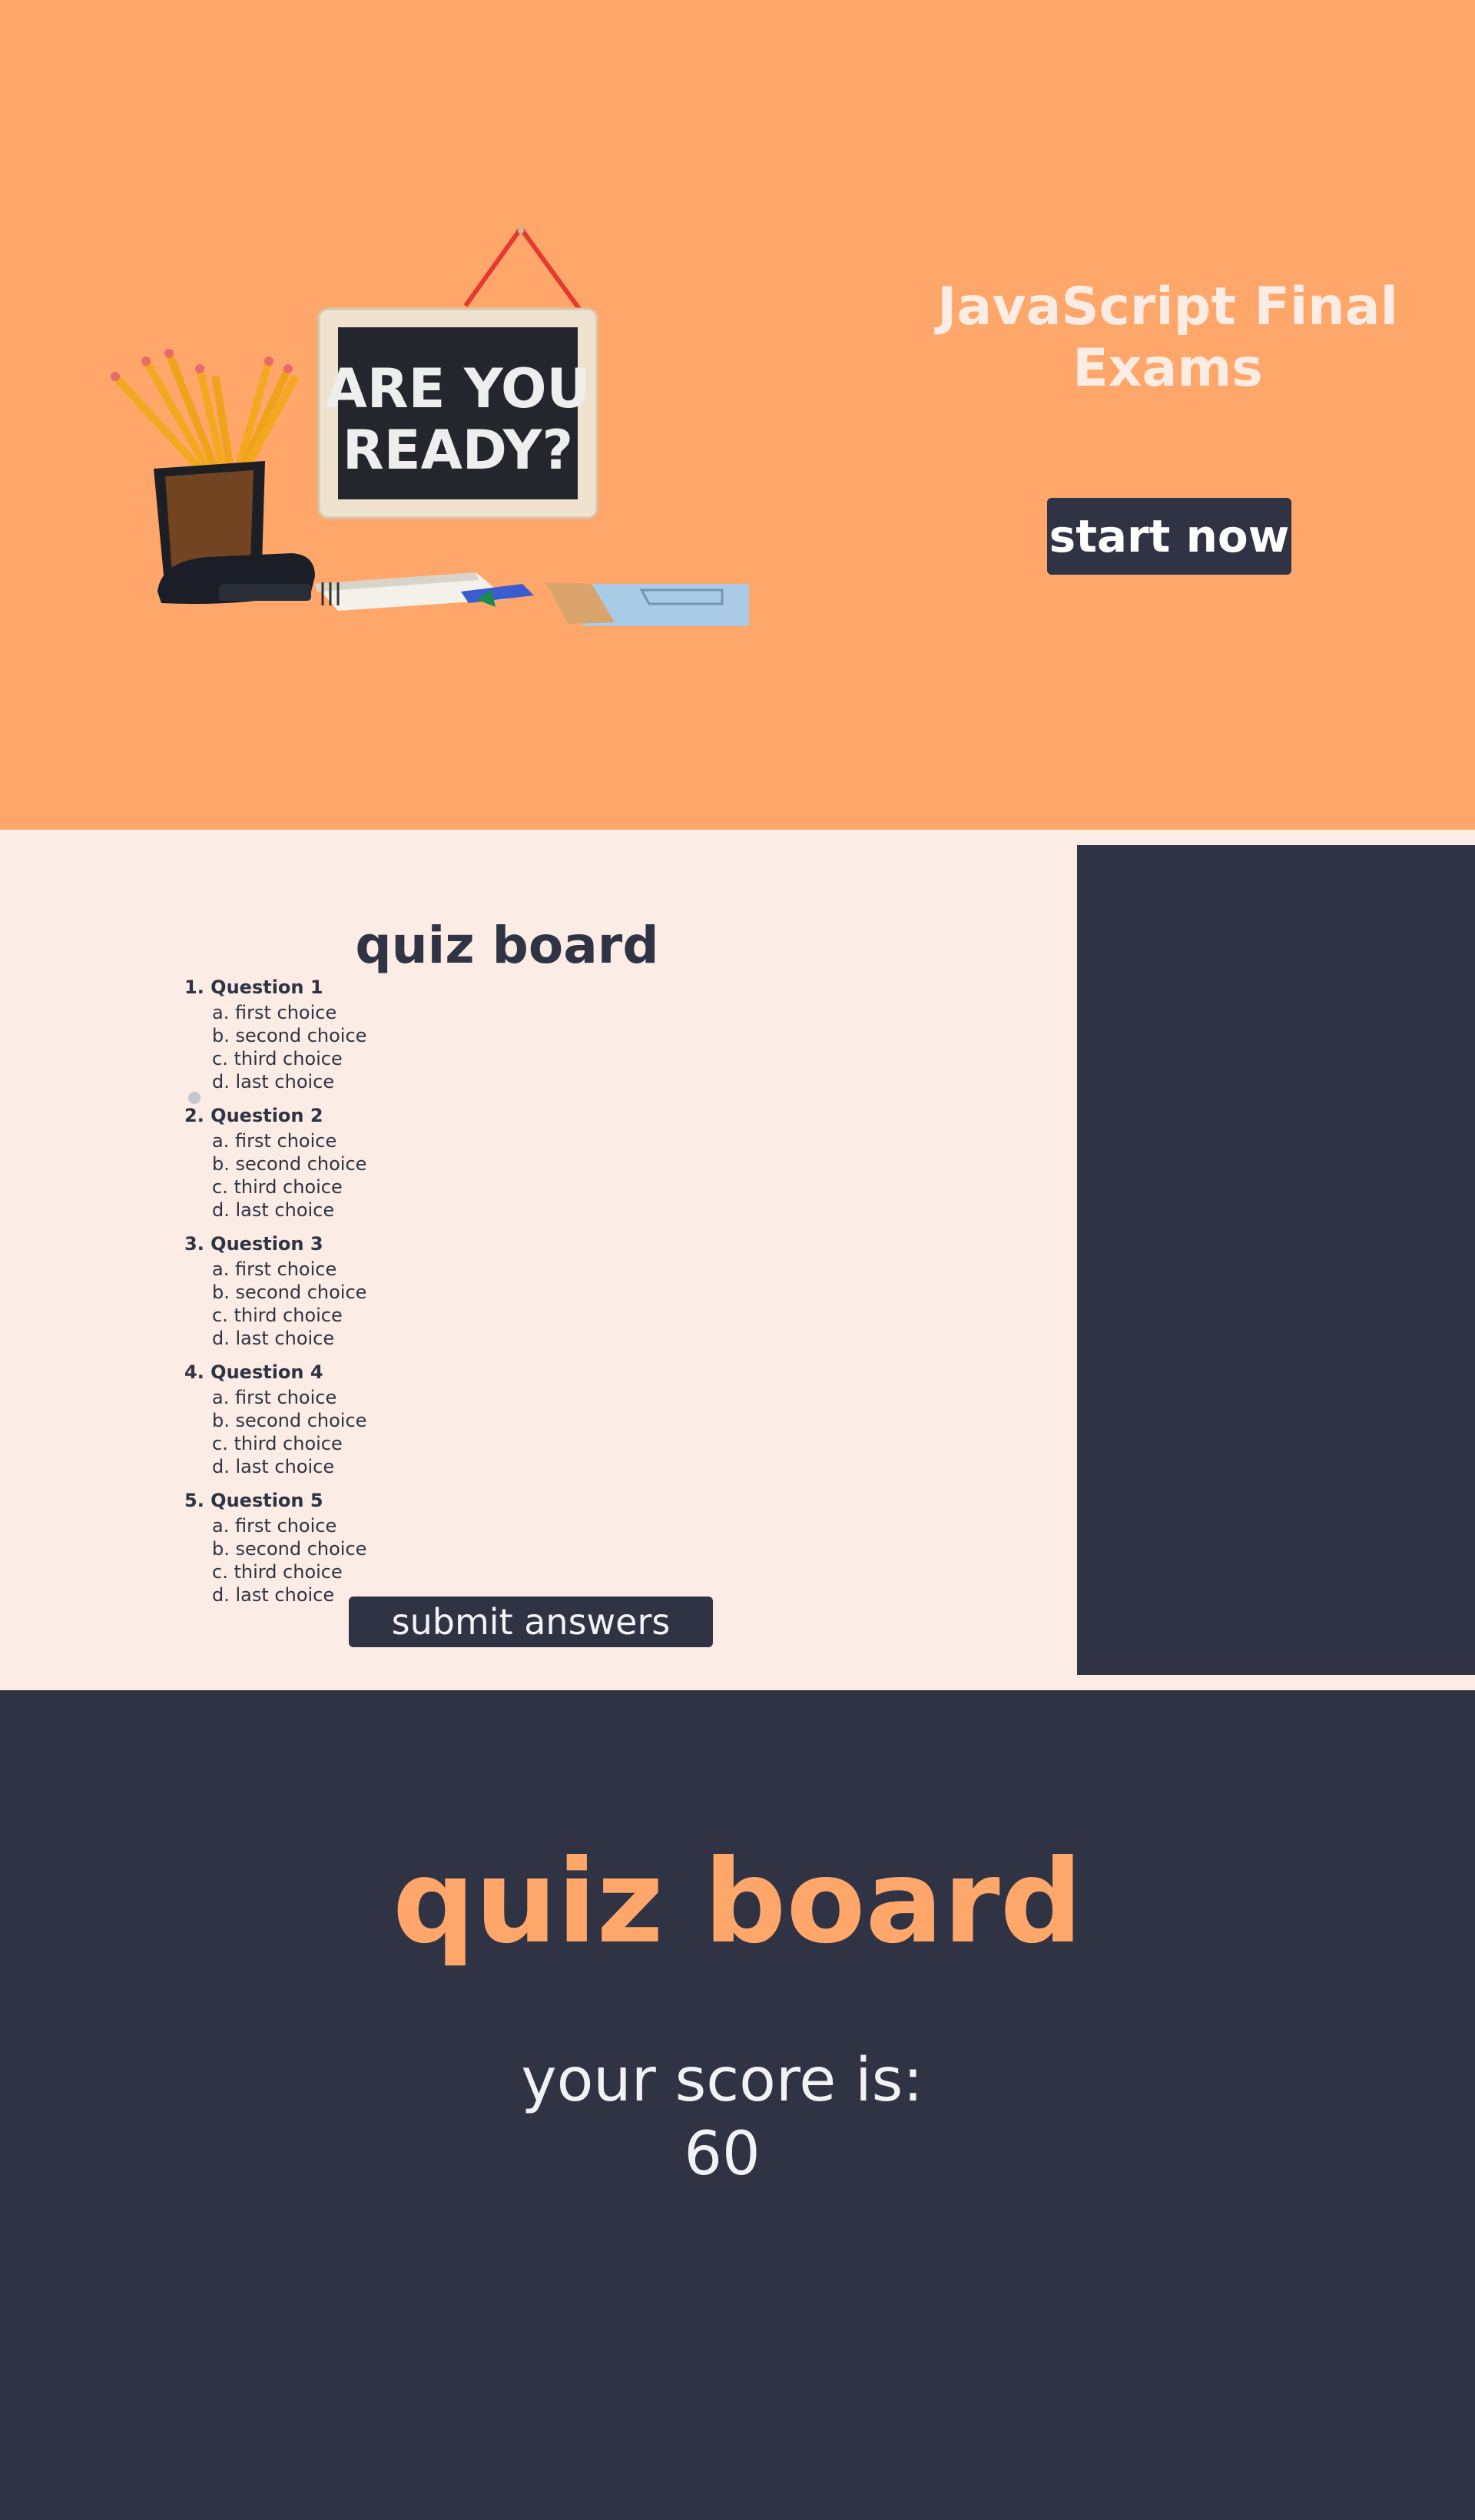 This screenshot has height=2520, width=1475. I want to click on notebook, so click(424, 591).